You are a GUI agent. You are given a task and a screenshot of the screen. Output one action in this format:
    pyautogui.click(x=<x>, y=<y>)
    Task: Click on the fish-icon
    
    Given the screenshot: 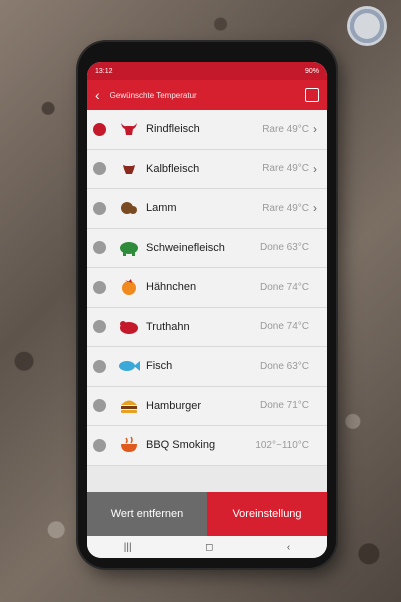 What is the action you would take?
    pyautogui.click(x=129, y=366)
    